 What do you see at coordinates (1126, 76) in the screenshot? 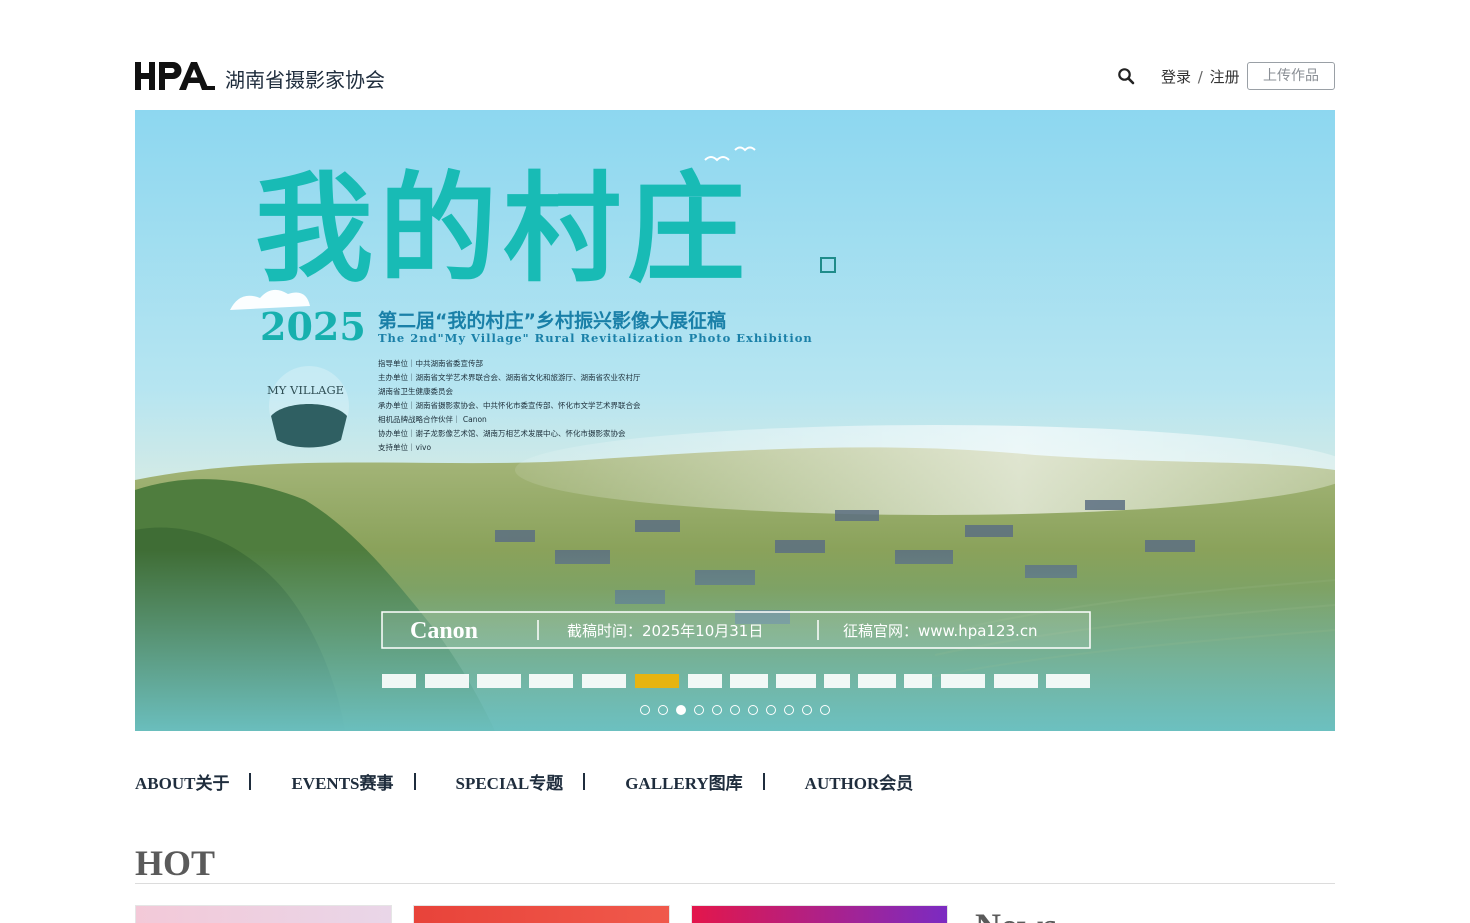
I see `search-icon` at bounding box center [1126, 76].